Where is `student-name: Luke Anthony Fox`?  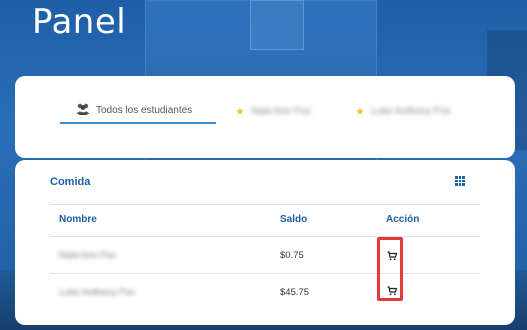 student-name: Luke Anthony Fox is located at coordinates (97, 292).